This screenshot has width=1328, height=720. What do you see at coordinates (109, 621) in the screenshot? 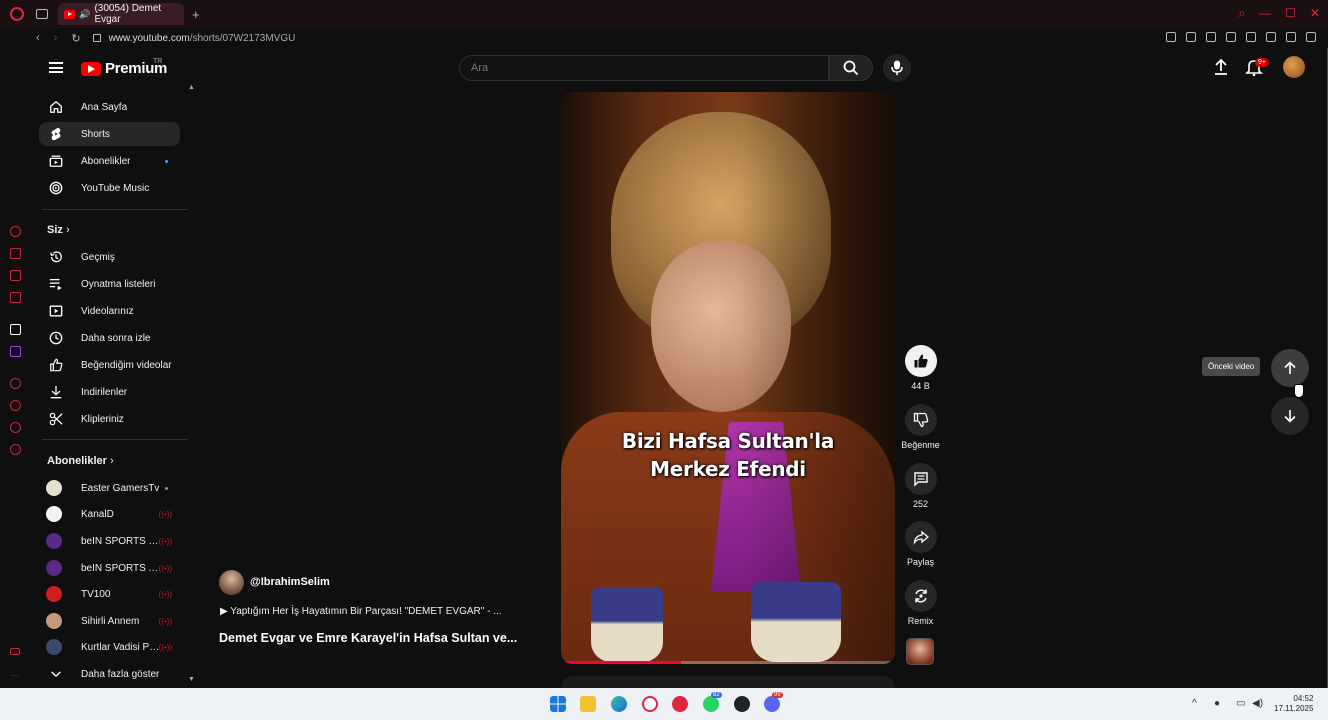
I see `subscription-sihirli-annem: Sihirli Annem ((•))` at bounding box center [109, 621].